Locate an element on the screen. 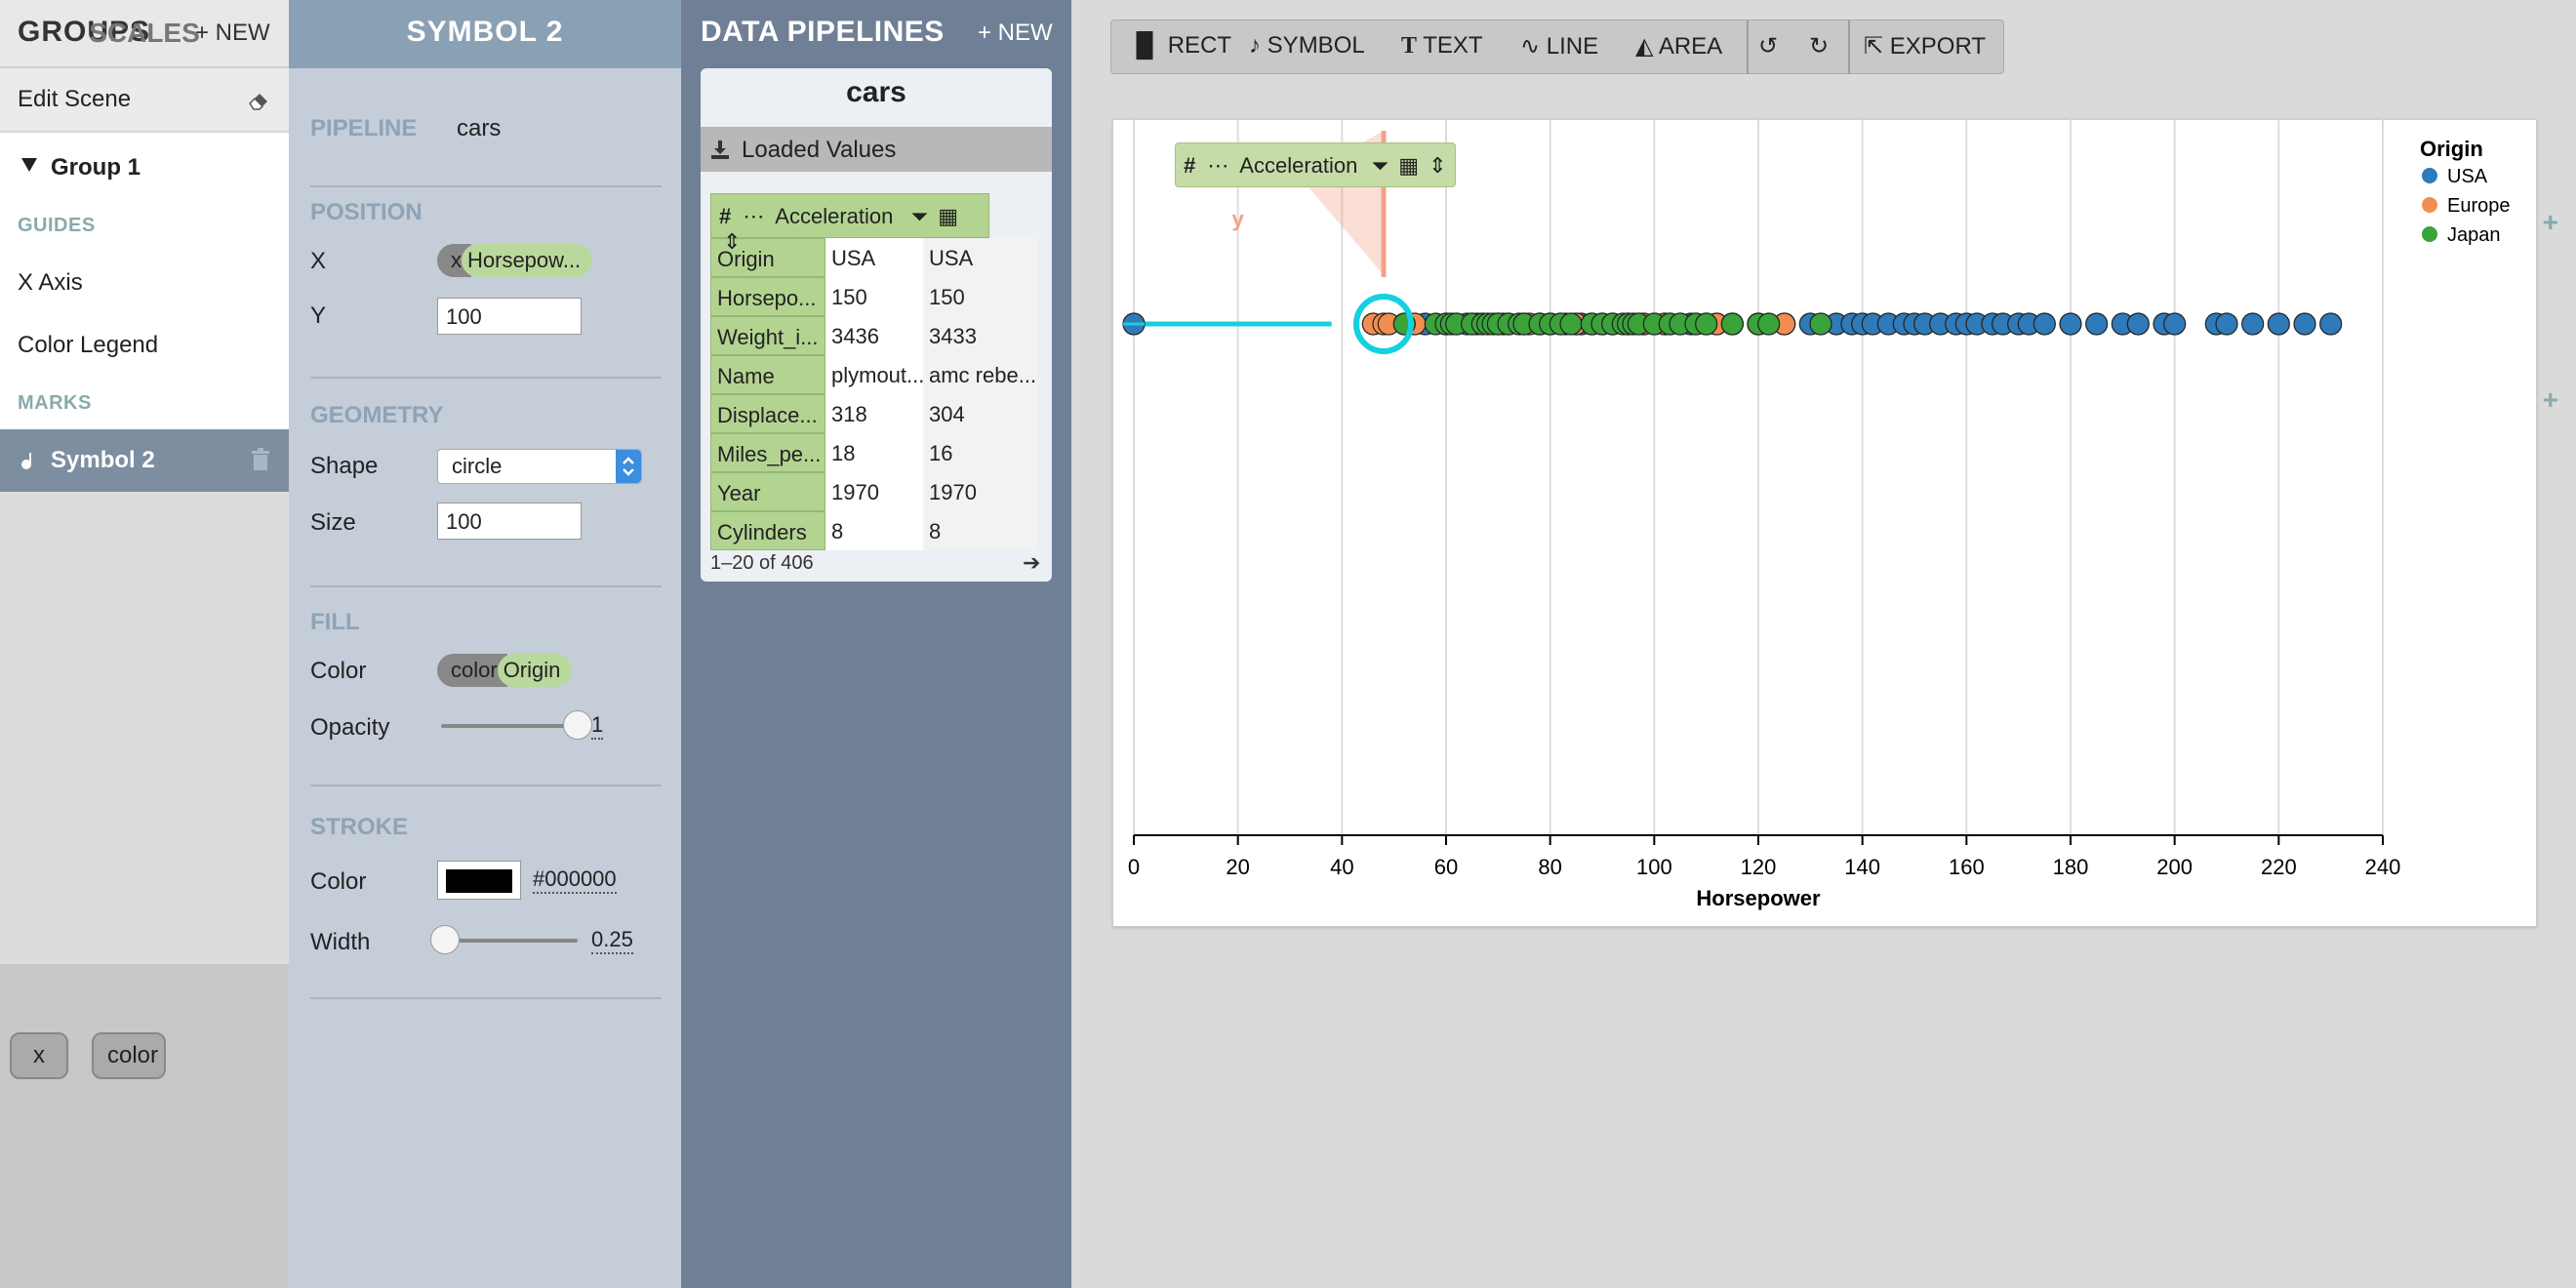 Image resolution: width=2576 pixels, height=1288 pixels. dragged-field-header: # ⋯ Acceleration ⏷ ▦ ⇕ is located at coordinates (849, 223).